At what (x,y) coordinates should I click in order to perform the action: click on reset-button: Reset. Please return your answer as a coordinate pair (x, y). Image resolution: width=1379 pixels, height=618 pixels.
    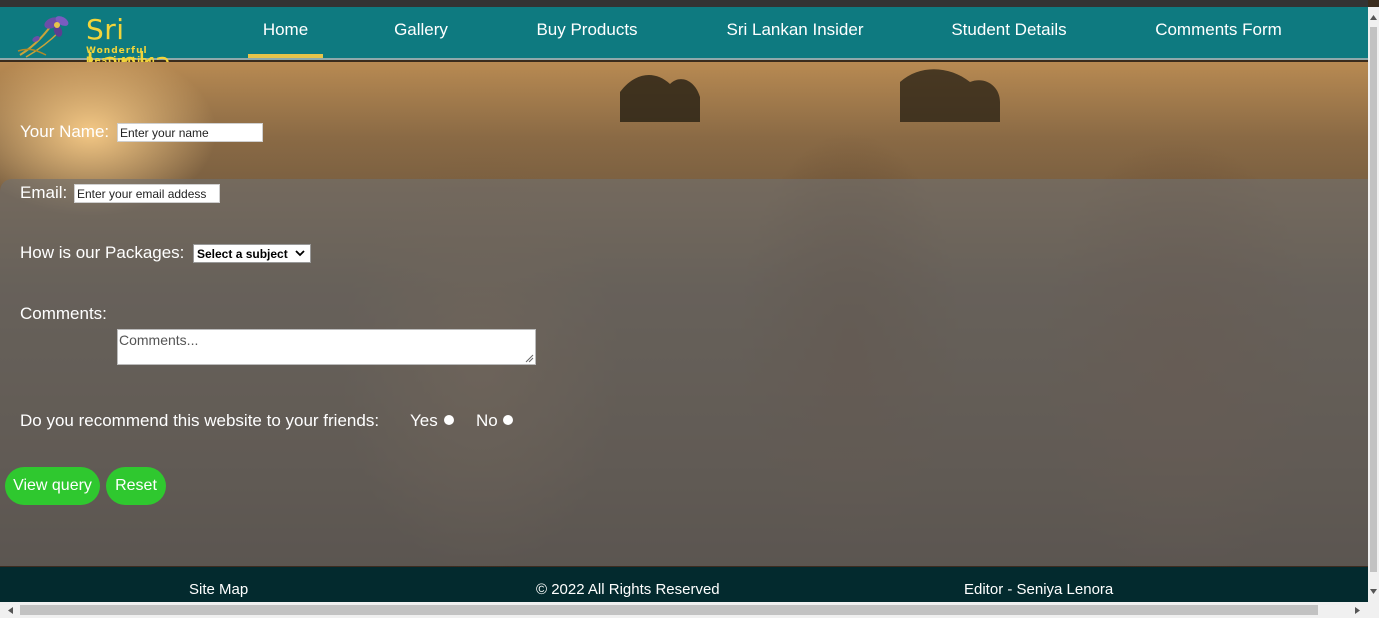
    Looking at the image, I should click on (136, 486).